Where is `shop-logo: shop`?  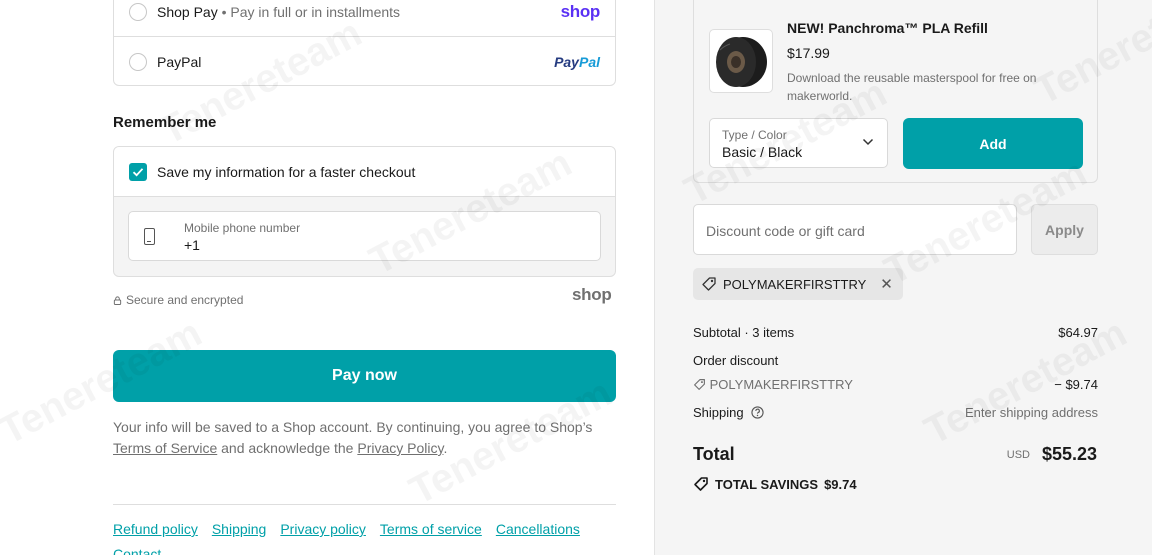
shop-logo: shop is located at coordinates (592, 294).